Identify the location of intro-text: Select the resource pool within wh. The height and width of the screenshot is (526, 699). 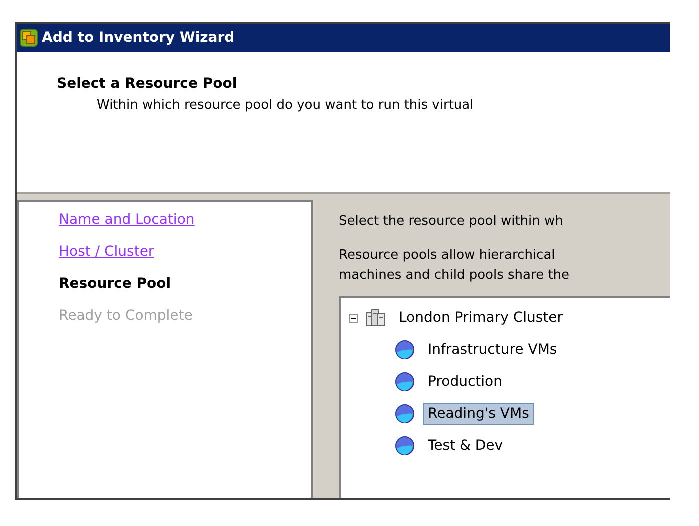
(451, 222).